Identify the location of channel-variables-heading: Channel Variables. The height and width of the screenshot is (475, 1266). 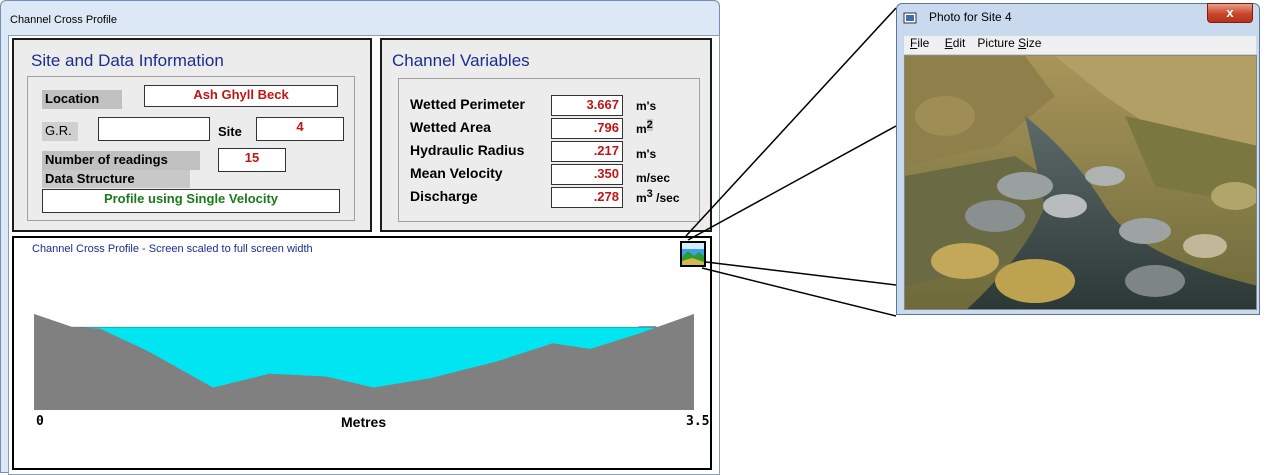
(461, 60).